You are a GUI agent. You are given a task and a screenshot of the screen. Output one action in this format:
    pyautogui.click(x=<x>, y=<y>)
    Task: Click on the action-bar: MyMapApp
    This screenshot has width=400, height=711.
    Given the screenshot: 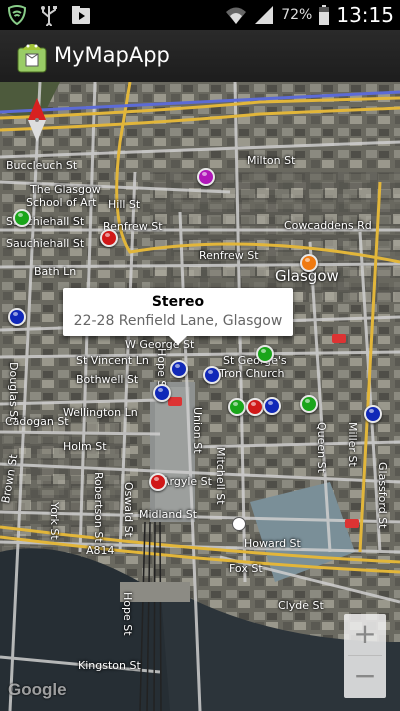 What is the action you would take?
    pyautogui.click(x=200, y=57)
    